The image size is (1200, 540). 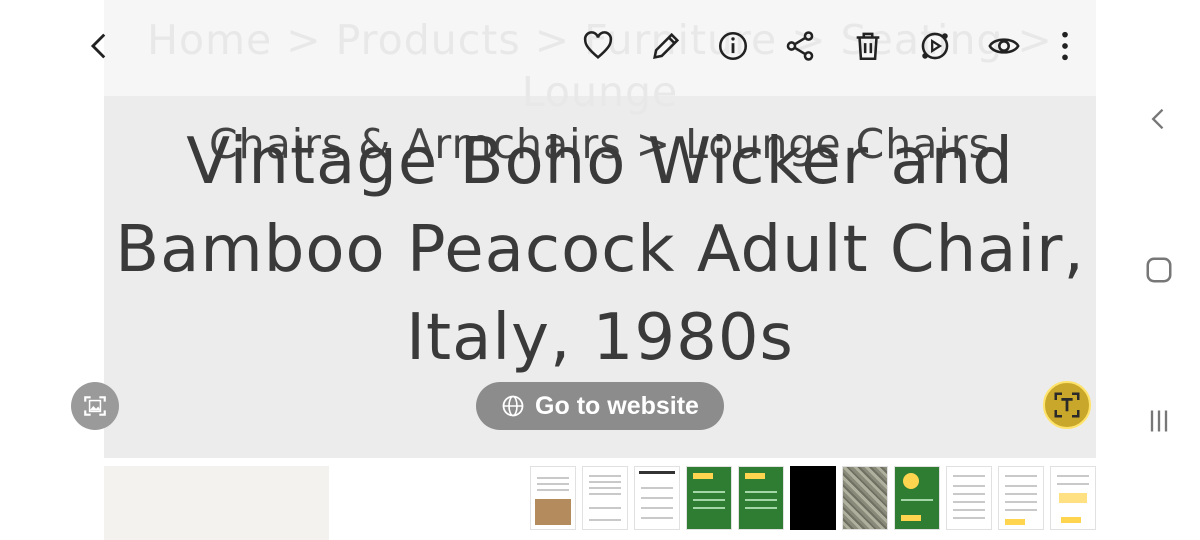 I want to click on thumbnail-strip, so click(x=813, y=498).